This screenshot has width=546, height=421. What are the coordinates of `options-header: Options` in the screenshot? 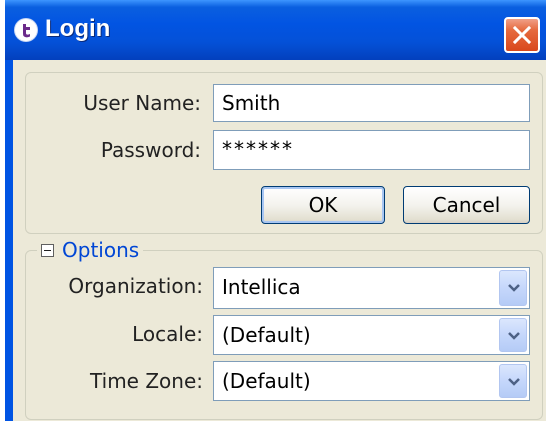 It's located at (90, 250).